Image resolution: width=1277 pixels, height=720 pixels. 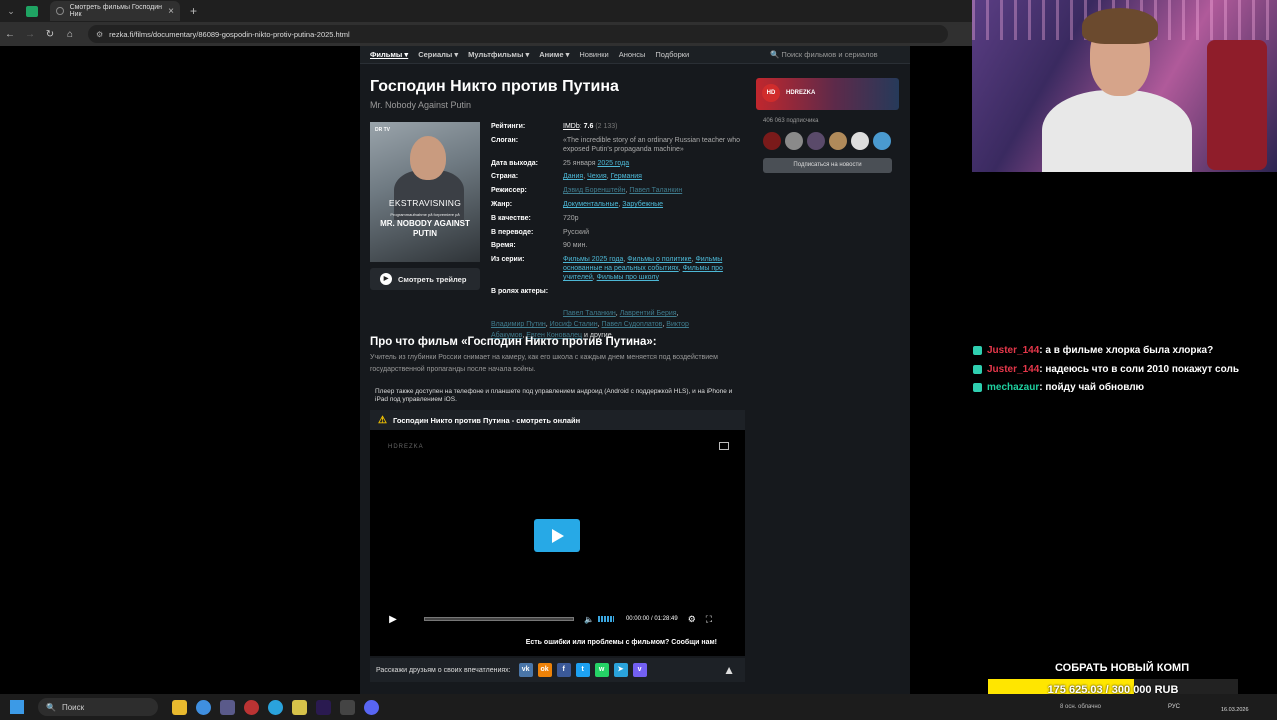 I want to click on nav-collections: Подборки, so click(x=672, y=54).